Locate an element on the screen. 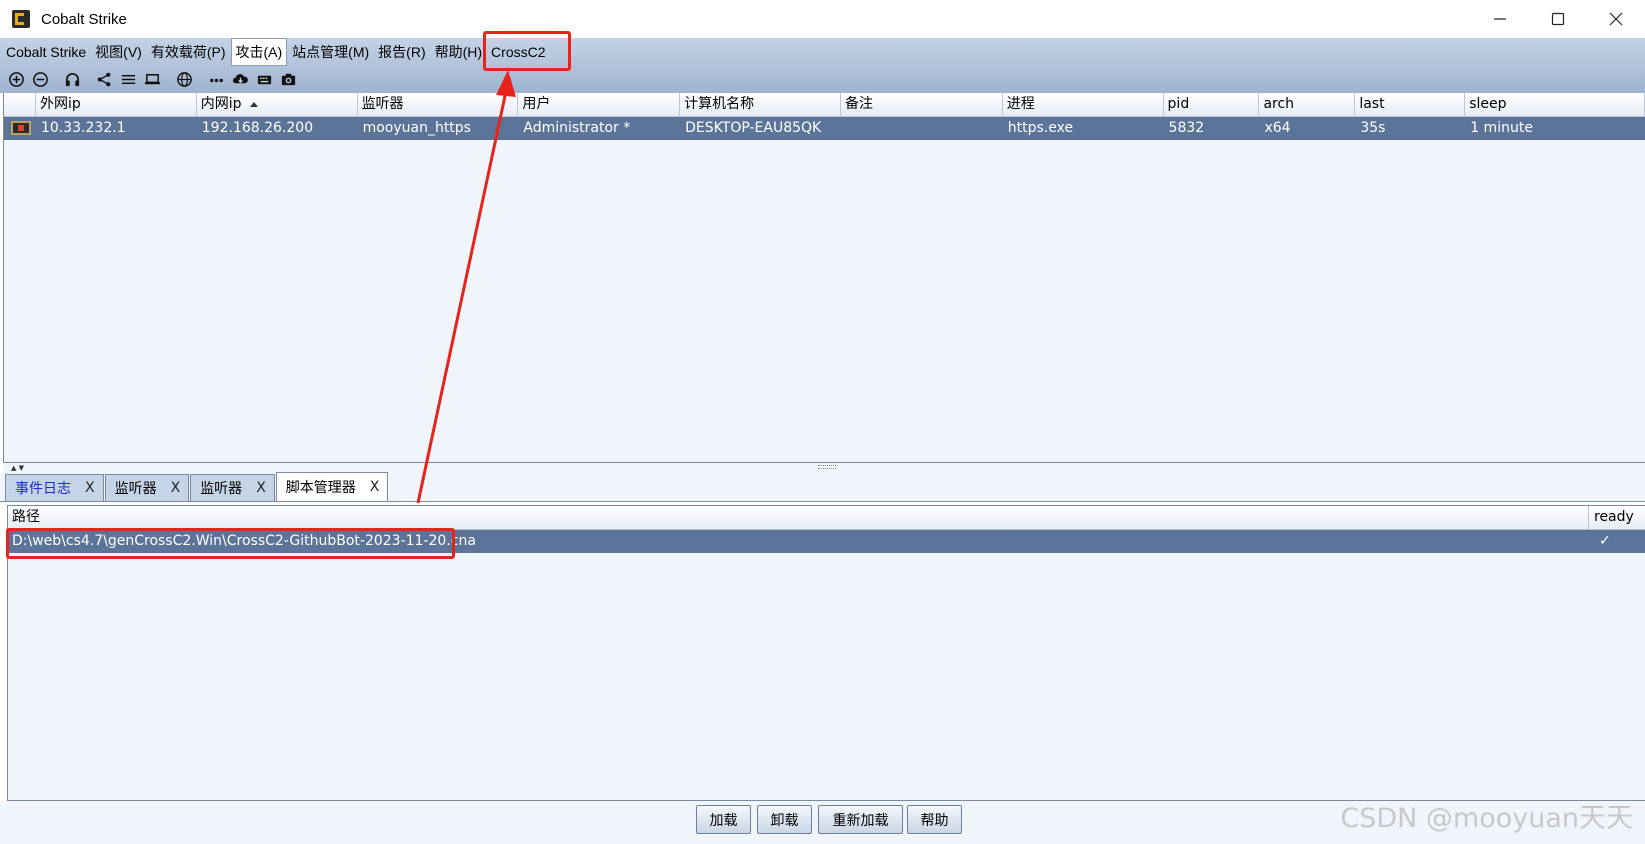  column-header-user: 用户 is located at coordinates (599, 104).